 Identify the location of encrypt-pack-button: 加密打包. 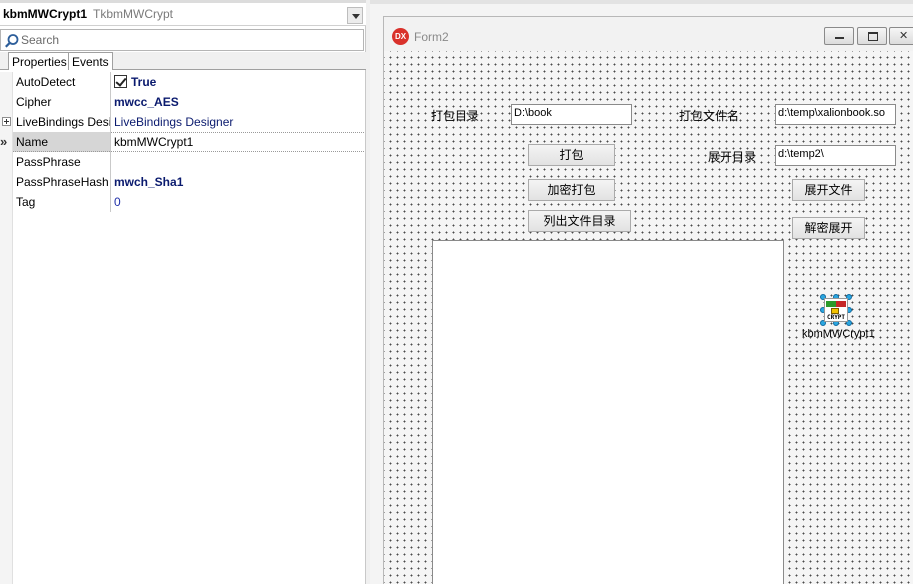
(571, 190).